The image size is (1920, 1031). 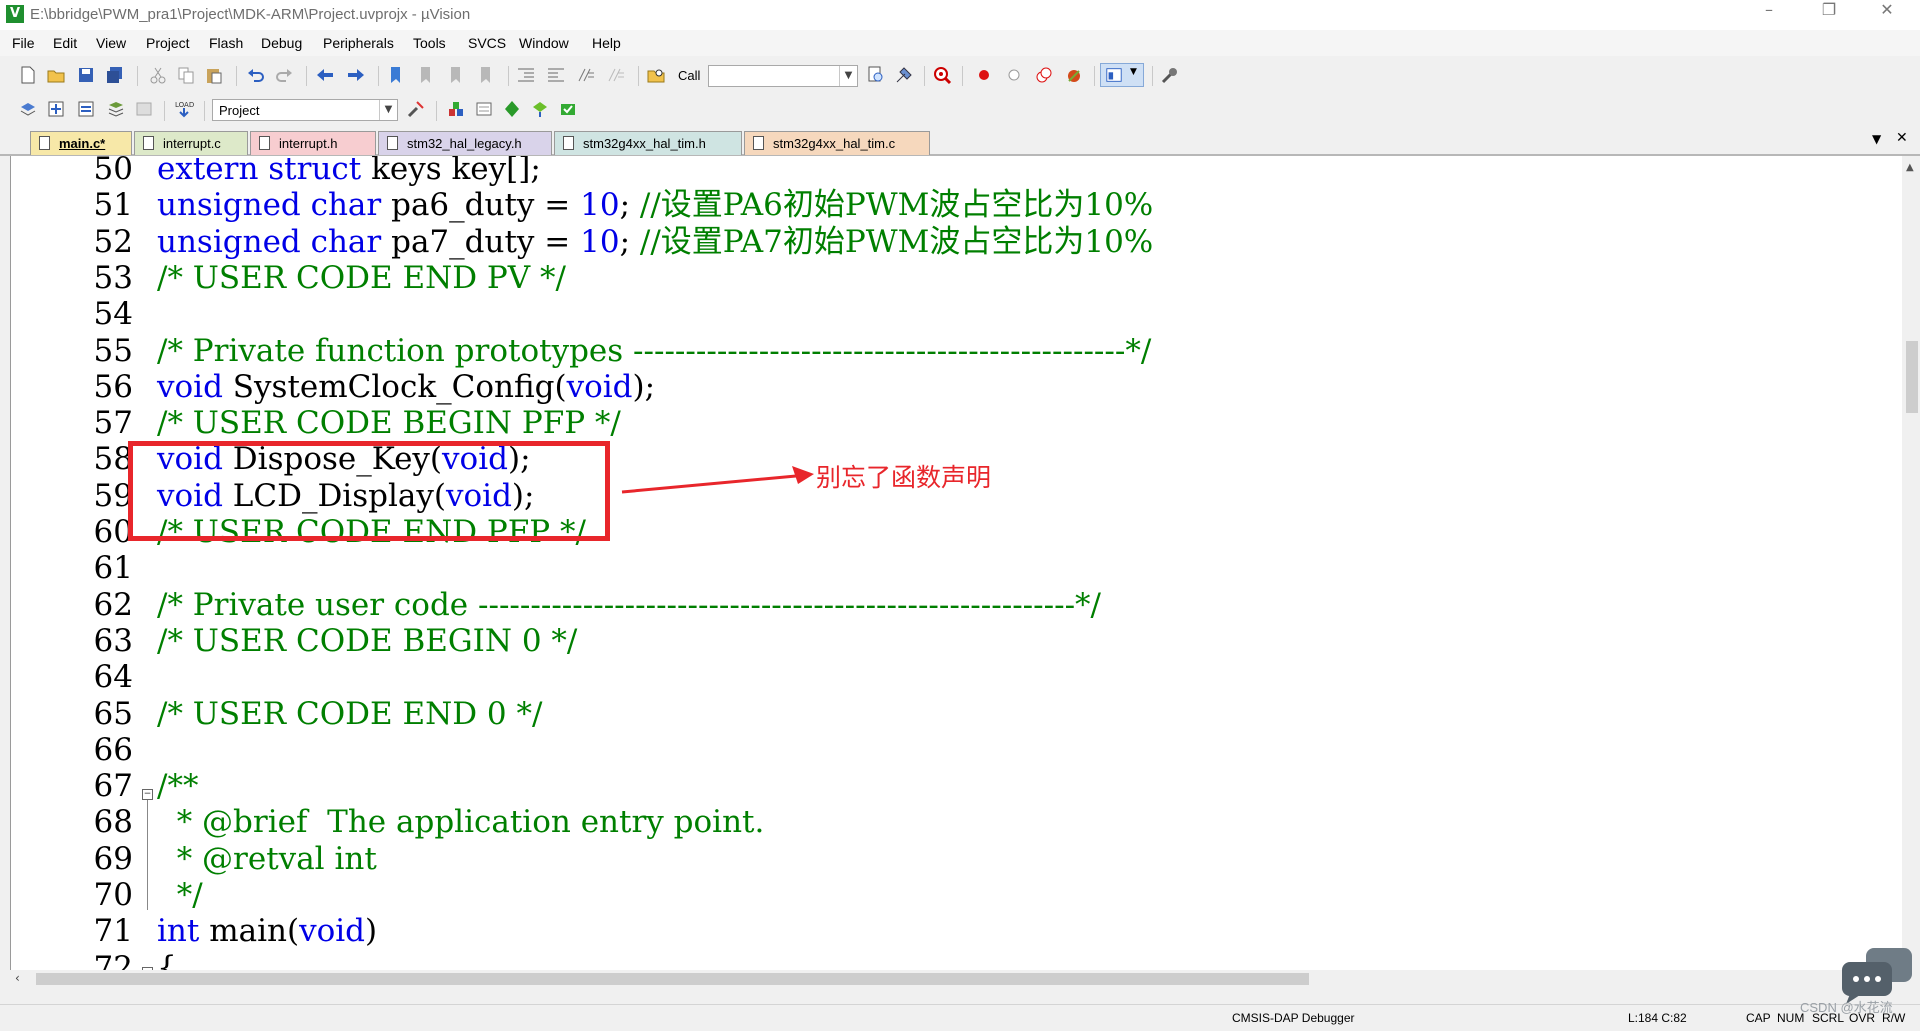 I want to click on code-line: 54, so click(x=951, y=314).